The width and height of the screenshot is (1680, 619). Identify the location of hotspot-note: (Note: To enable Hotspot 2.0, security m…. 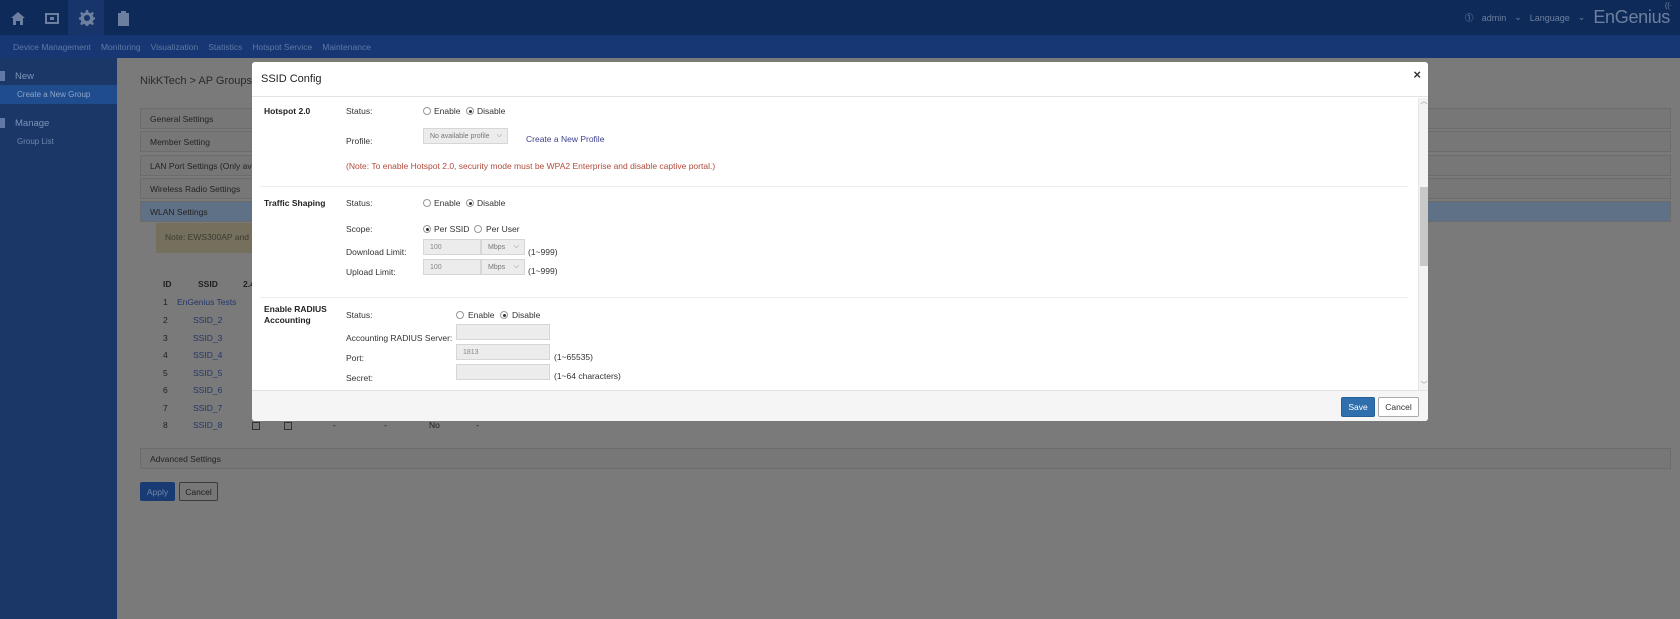
(531, 166).